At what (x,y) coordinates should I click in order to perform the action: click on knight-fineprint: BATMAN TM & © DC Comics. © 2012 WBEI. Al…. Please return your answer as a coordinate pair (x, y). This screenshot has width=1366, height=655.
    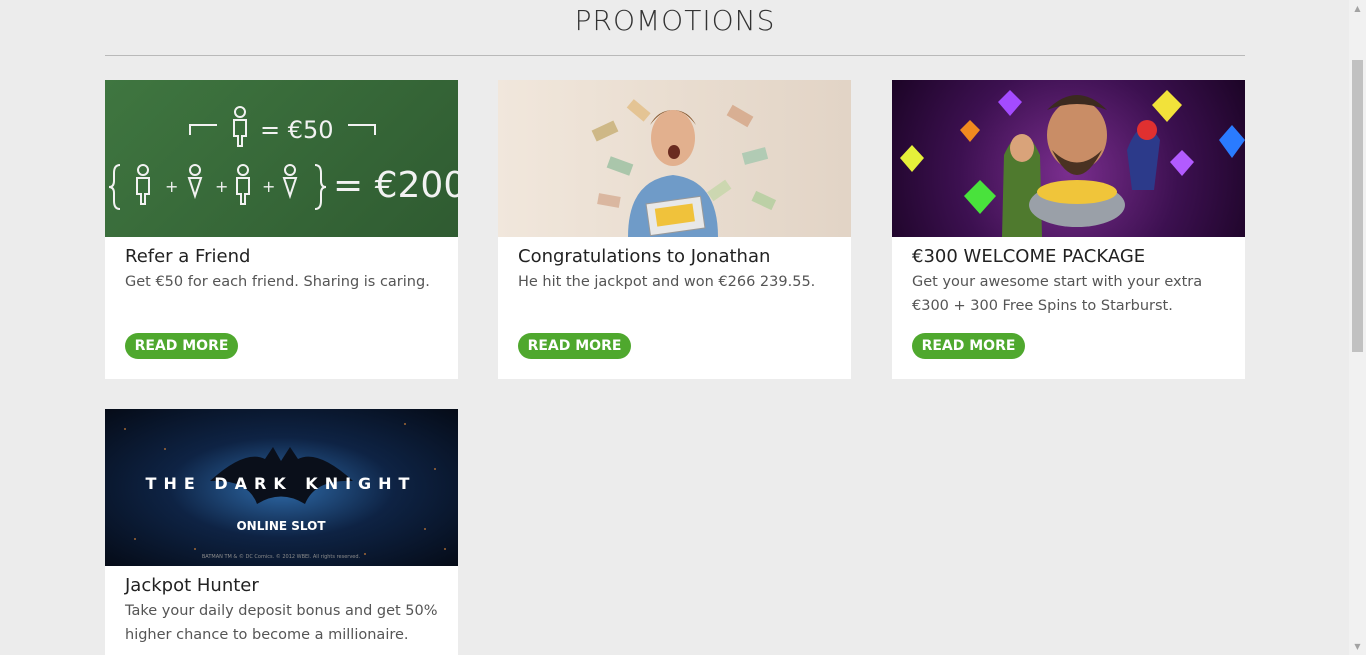
    Looking at the image, I should click on (281, 556).